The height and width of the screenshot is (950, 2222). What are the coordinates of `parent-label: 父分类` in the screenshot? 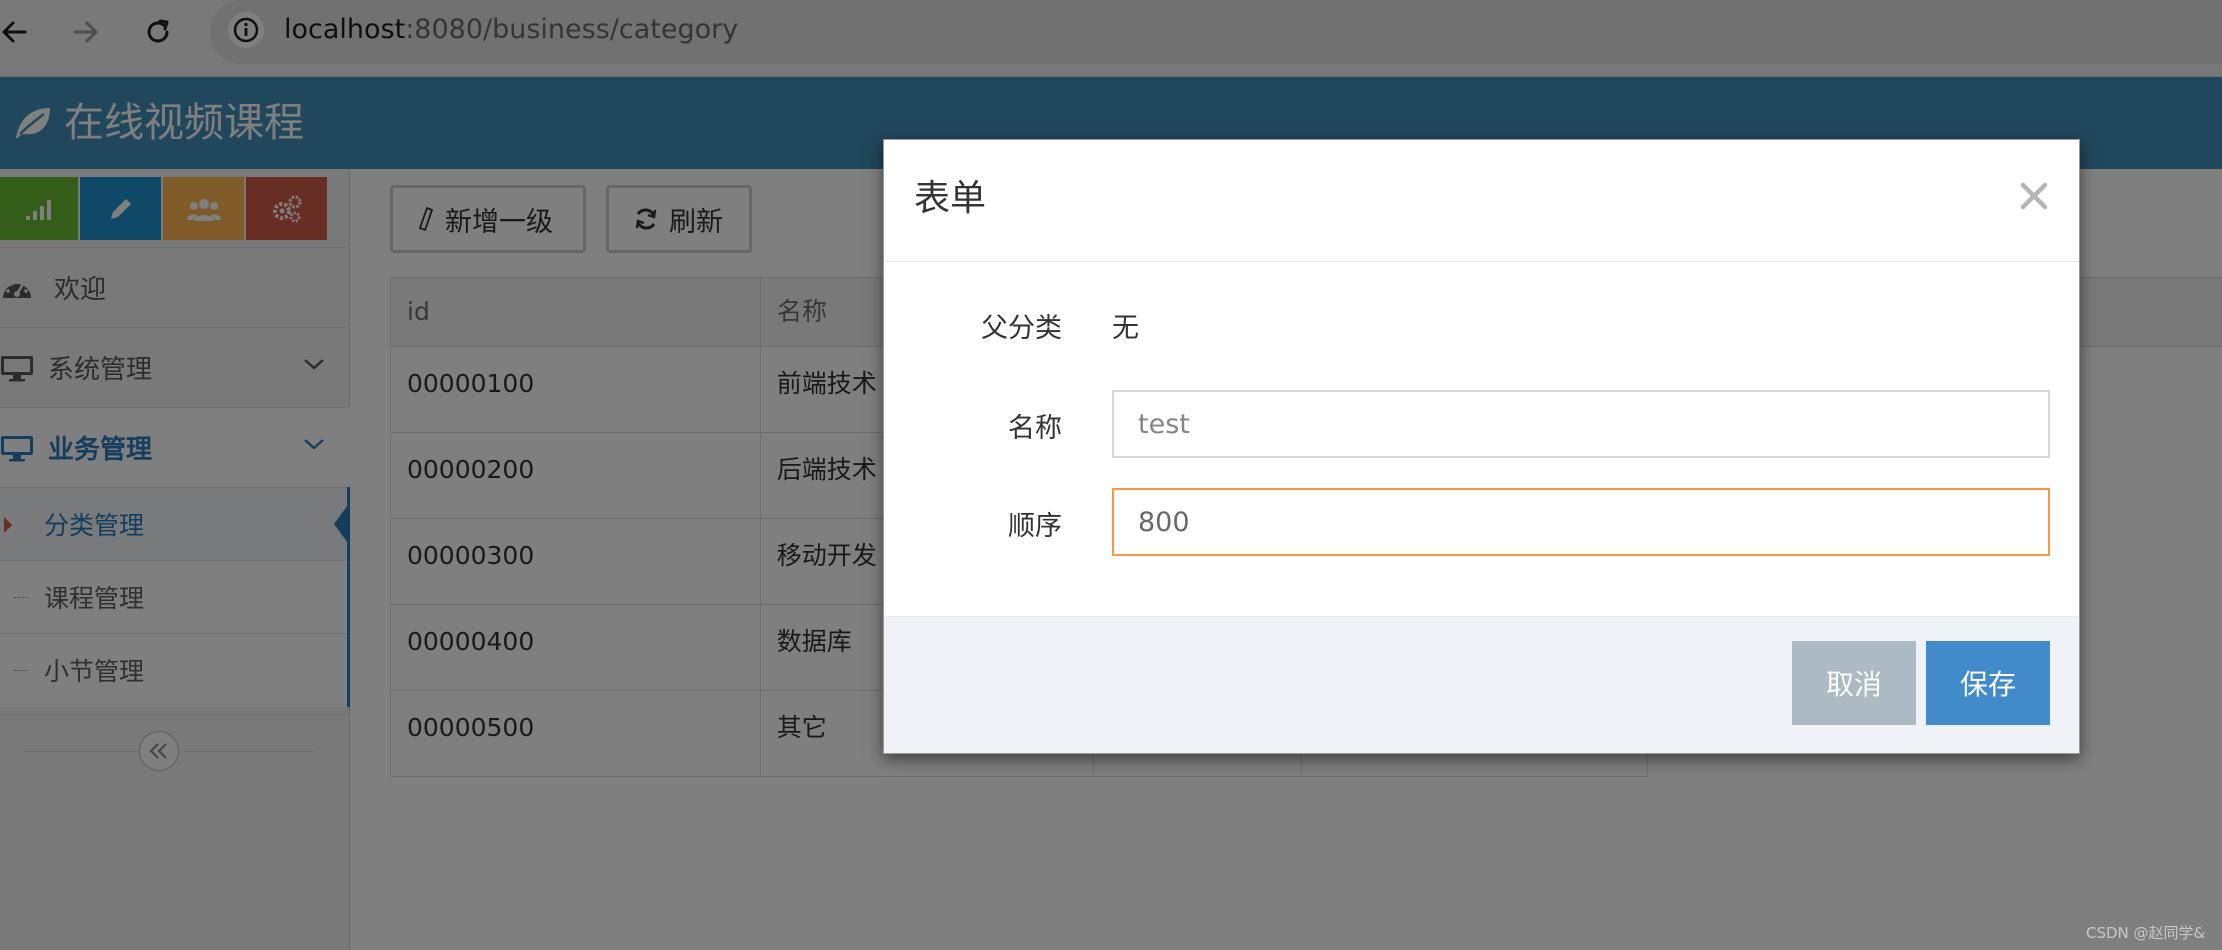 It's located at (1021, 328).